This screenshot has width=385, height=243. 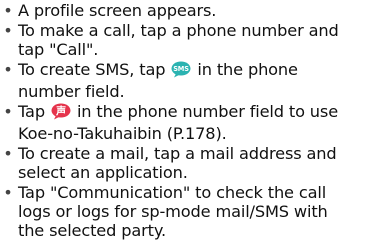 I want to click on voice-icon-label: 声, so click(x=60, y=110).